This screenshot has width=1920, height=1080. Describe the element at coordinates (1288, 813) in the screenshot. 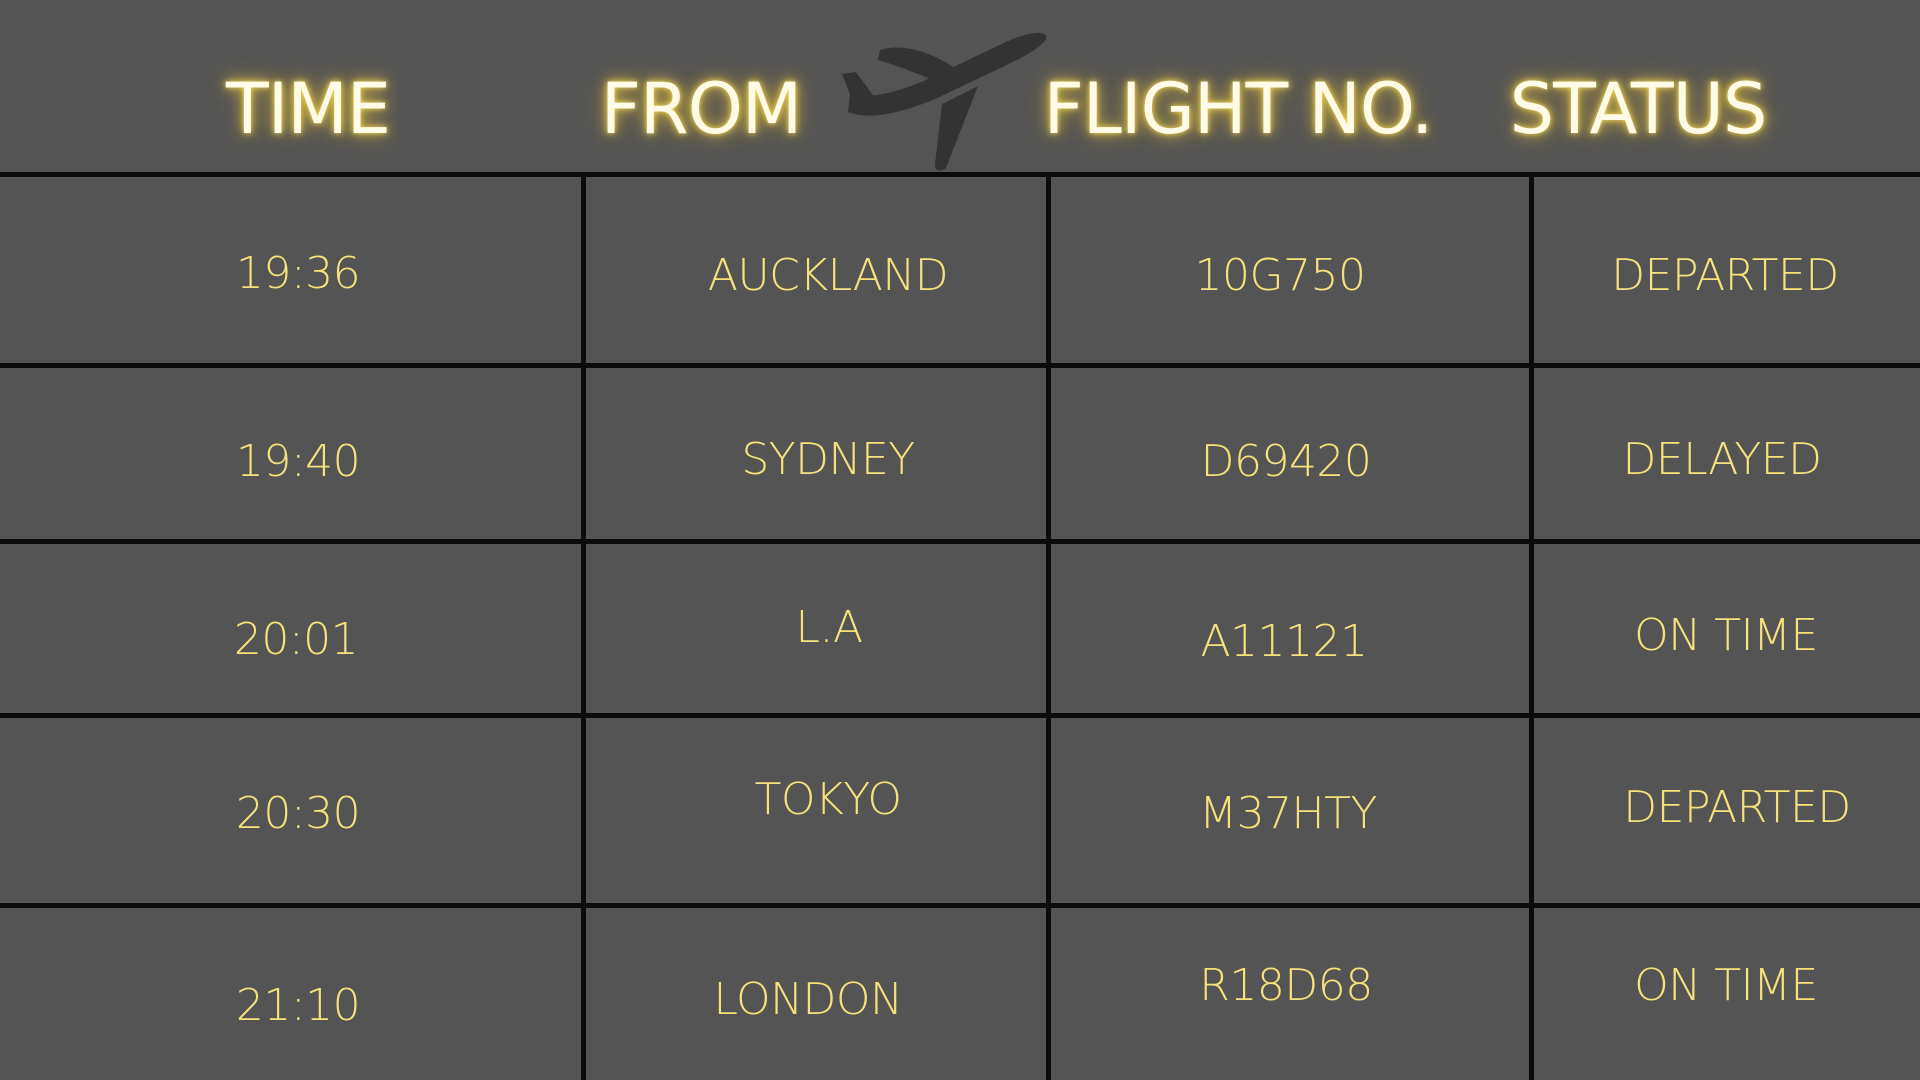

I see `flight-number: M37HTY` at that location.